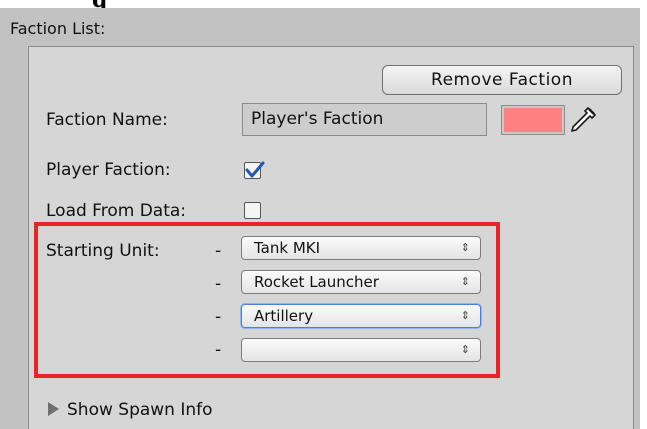 This screenshot has height=429, width=647. I want to click on faction-name-label: Faction Name:, so click(107, 120).